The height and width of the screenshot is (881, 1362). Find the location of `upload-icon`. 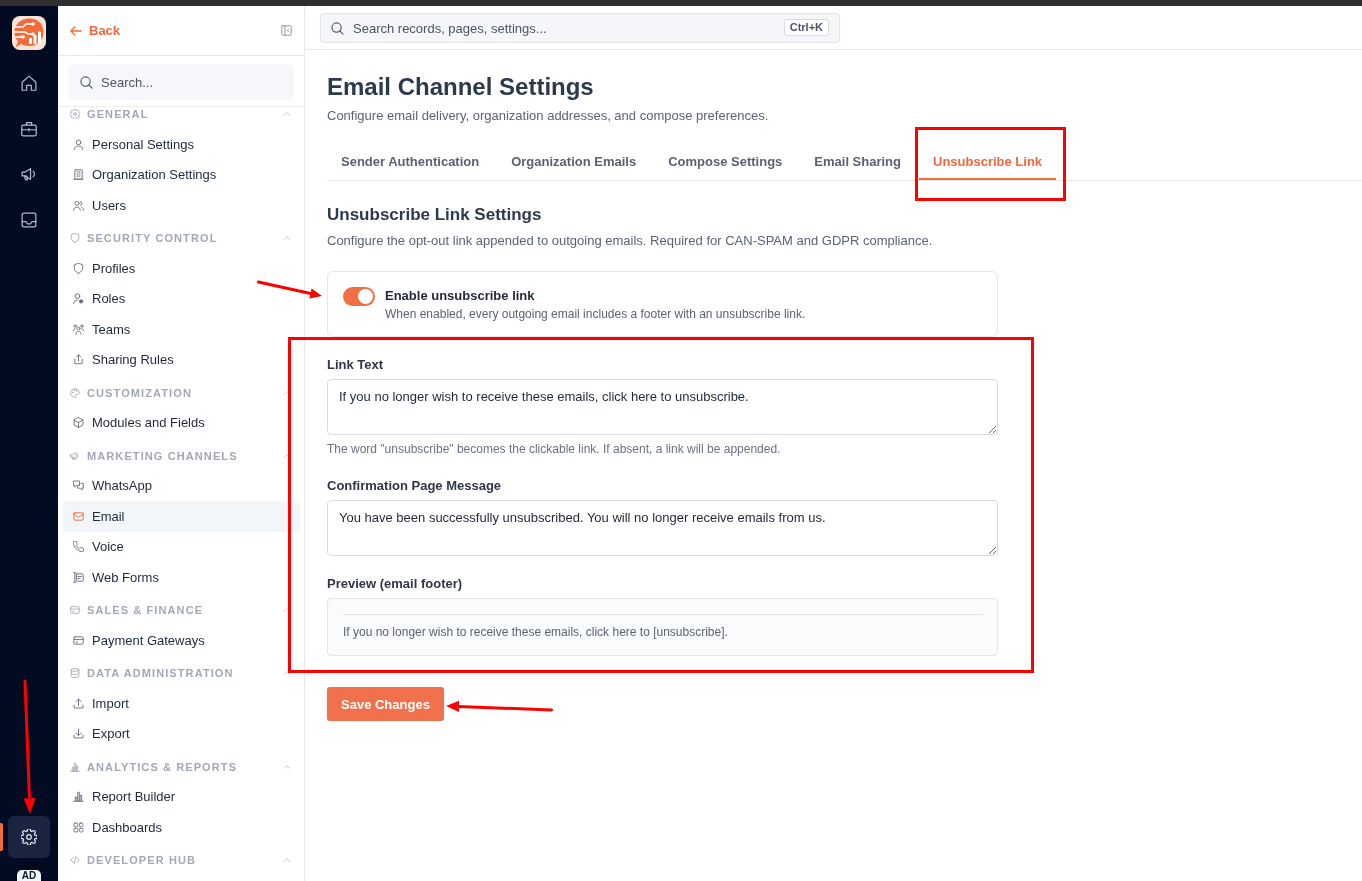

upload-icon is located at coordinates (78, 703).